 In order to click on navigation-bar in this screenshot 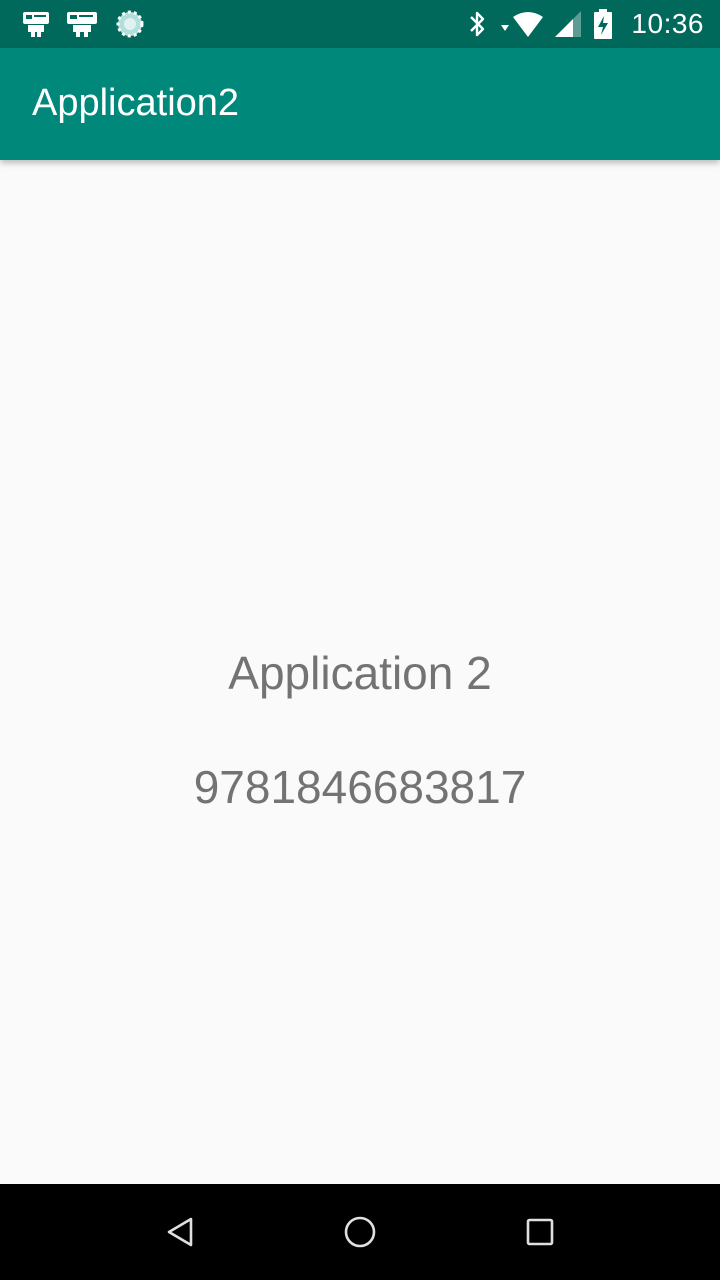, I will do `click(360, 1232)`.